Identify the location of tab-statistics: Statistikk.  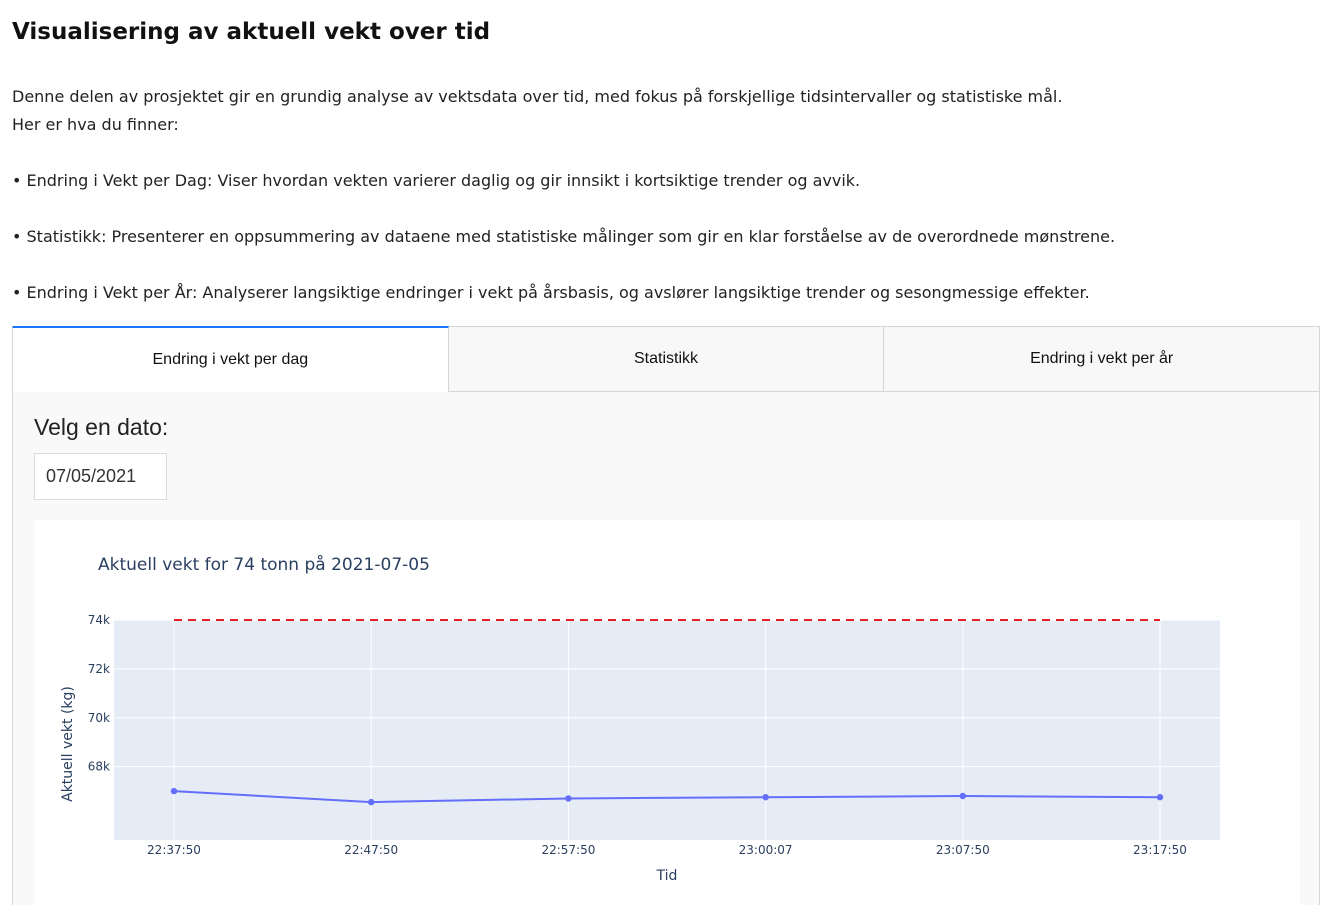
(666, 359).